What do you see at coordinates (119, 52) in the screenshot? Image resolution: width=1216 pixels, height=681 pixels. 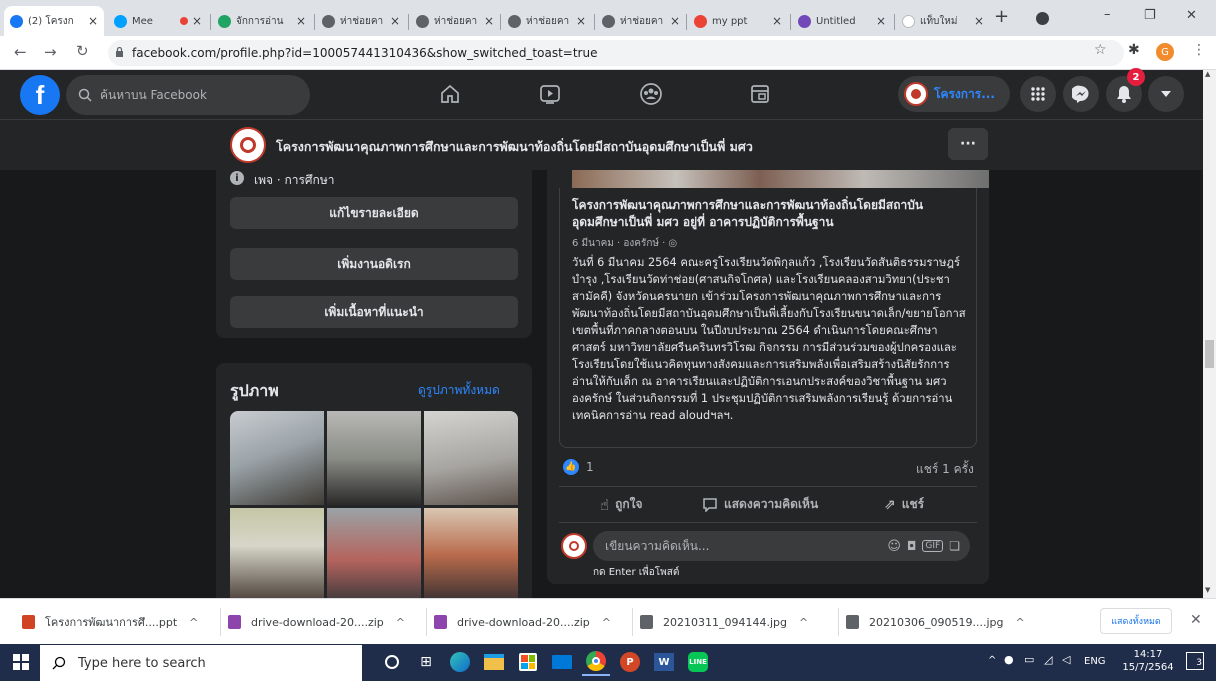 I see `lock-icon` at bounding box center [119, 52].